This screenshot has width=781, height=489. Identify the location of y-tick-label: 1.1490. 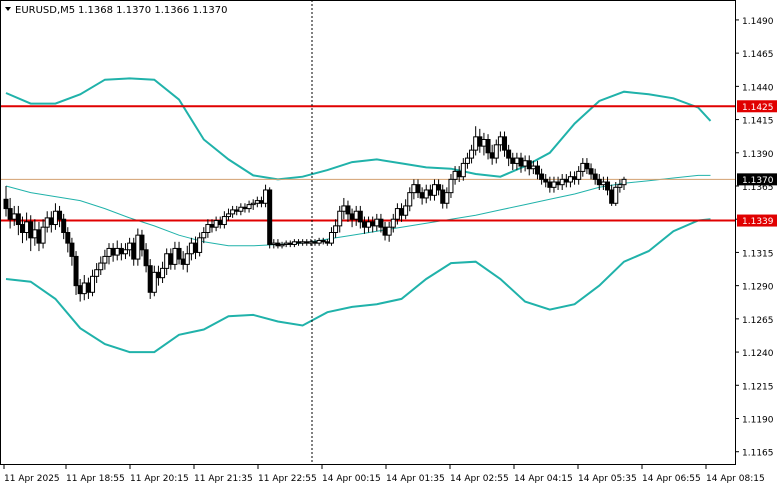
(758, 22).